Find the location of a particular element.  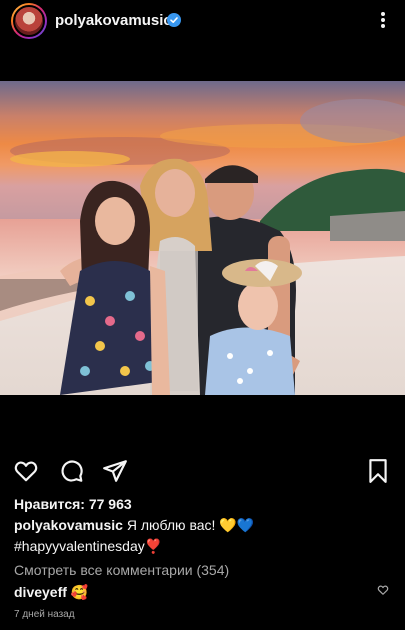

caption-text: Я люблю вас! 💛💙 is located at coordinates (190, 525).